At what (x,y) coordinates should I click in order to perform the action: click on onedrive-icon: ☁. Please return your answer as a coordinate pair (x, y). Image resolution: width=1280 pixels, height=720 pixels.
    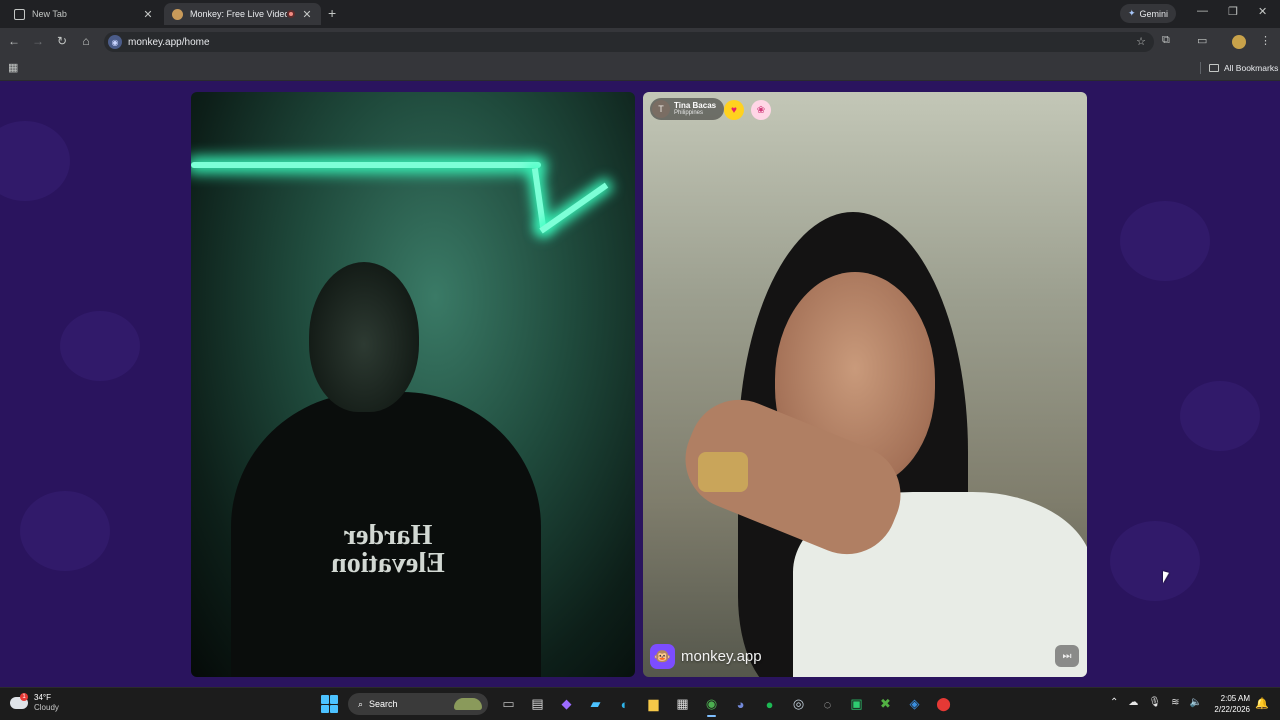
    Looking at the image, I should click on (1133, 702).